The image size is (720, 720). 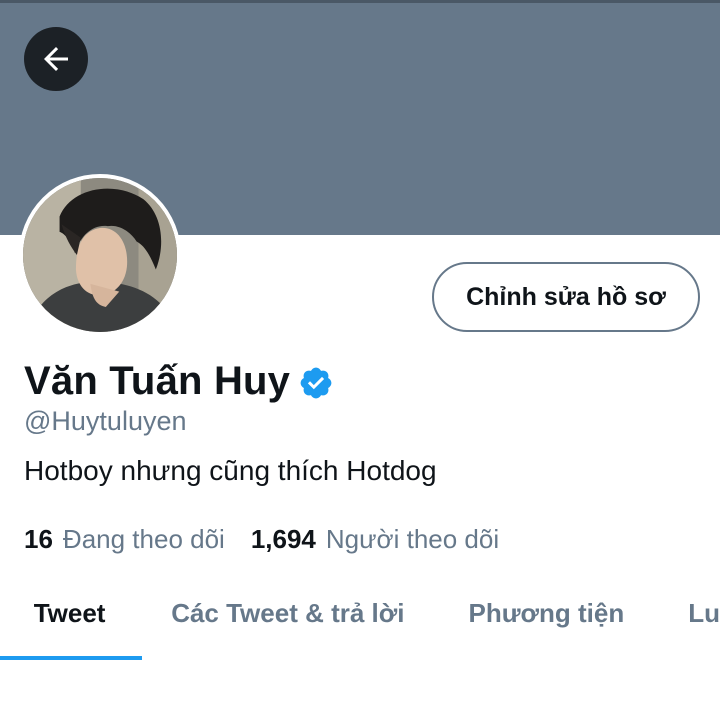 I want to click on followers-count: 1,694, so click(x=283, y=539).